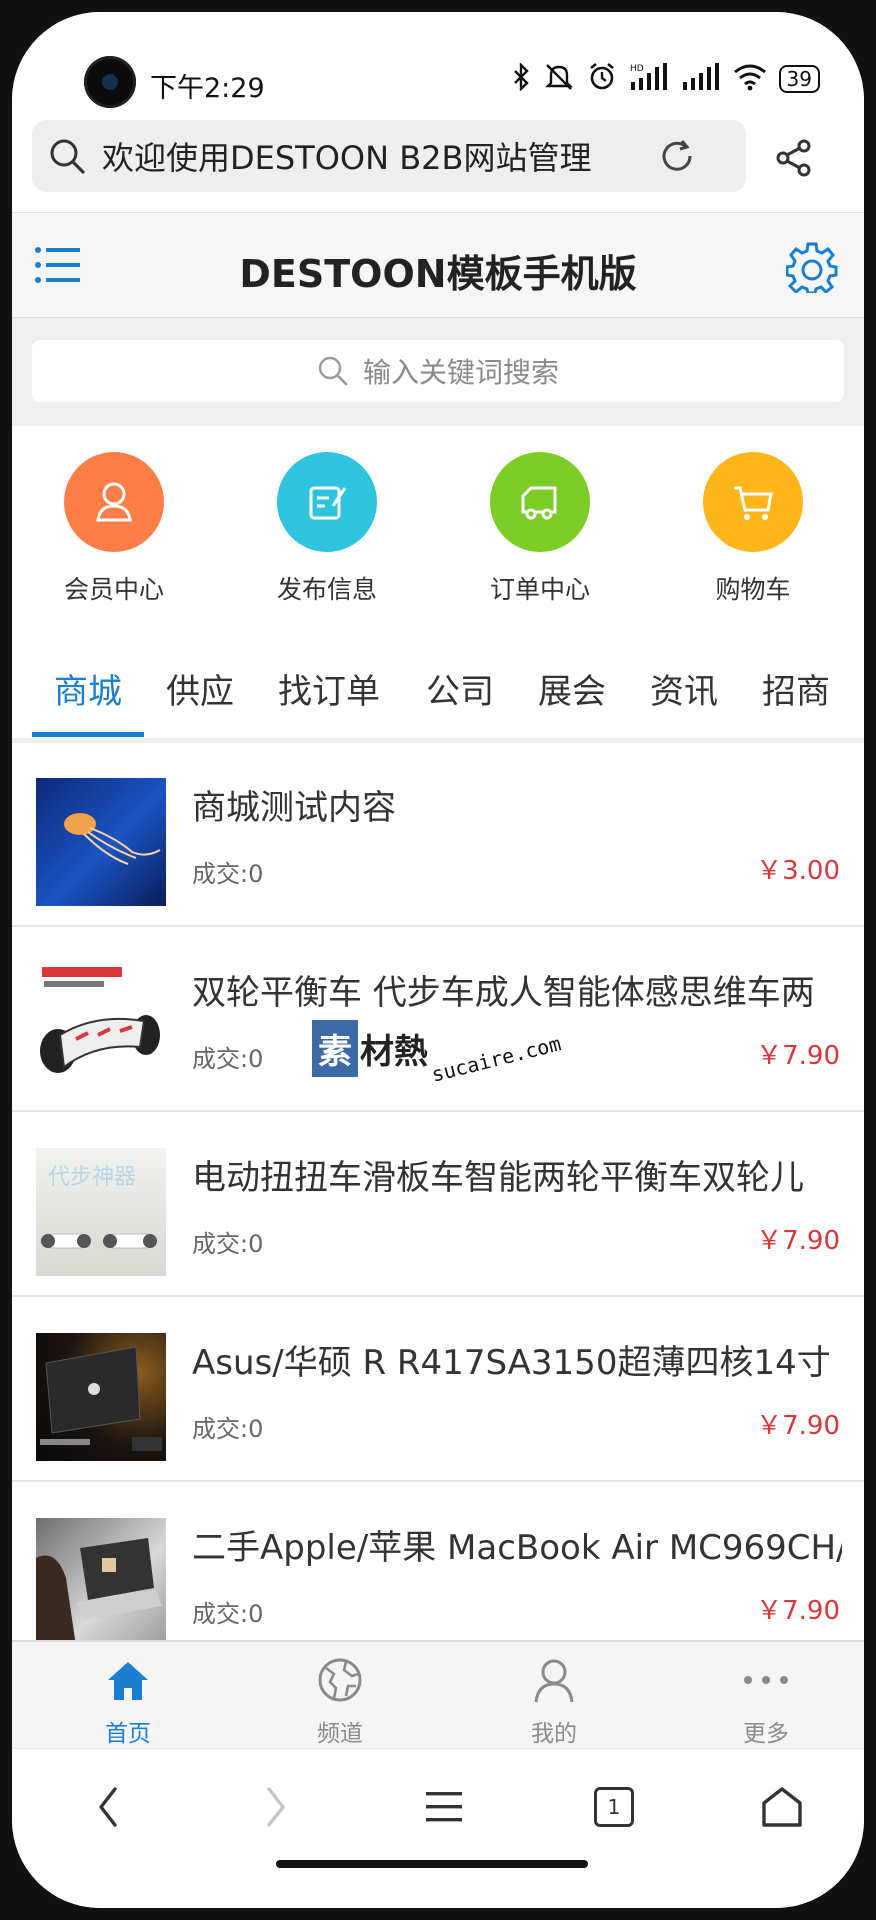  Describe the element at coordinates (517, 989) in the screenshot. I see `product-title: 双轮平衡车 代步车成人智能体感思维车两` at that location.